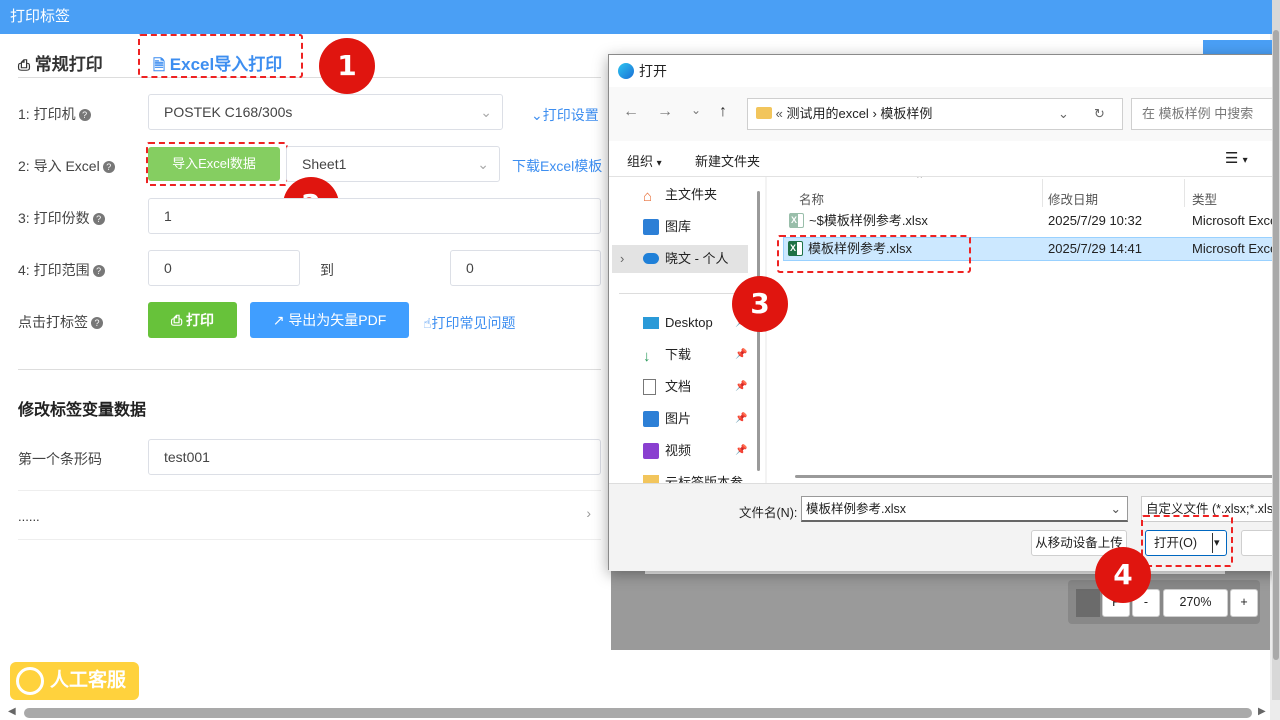 The width and height of the screenshot is (1280, 720). Describe the element at coordinates (224, 268) in the screenshot. I see `range-from-input: 0` at that location.